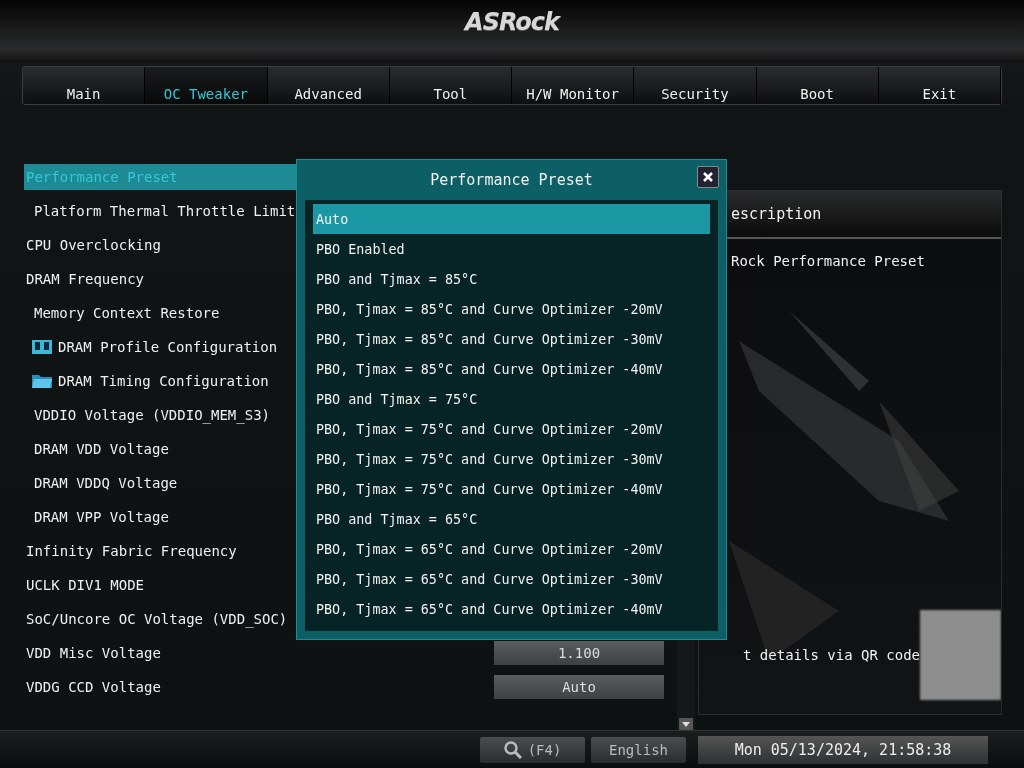 This screenshot has height=768, width=1024. Describe the element at coordinates (511, 309) in the screenshot. I see `option-item: PBO, Tjmax = 85°C and Curve Optimizer -20mV` at that location.